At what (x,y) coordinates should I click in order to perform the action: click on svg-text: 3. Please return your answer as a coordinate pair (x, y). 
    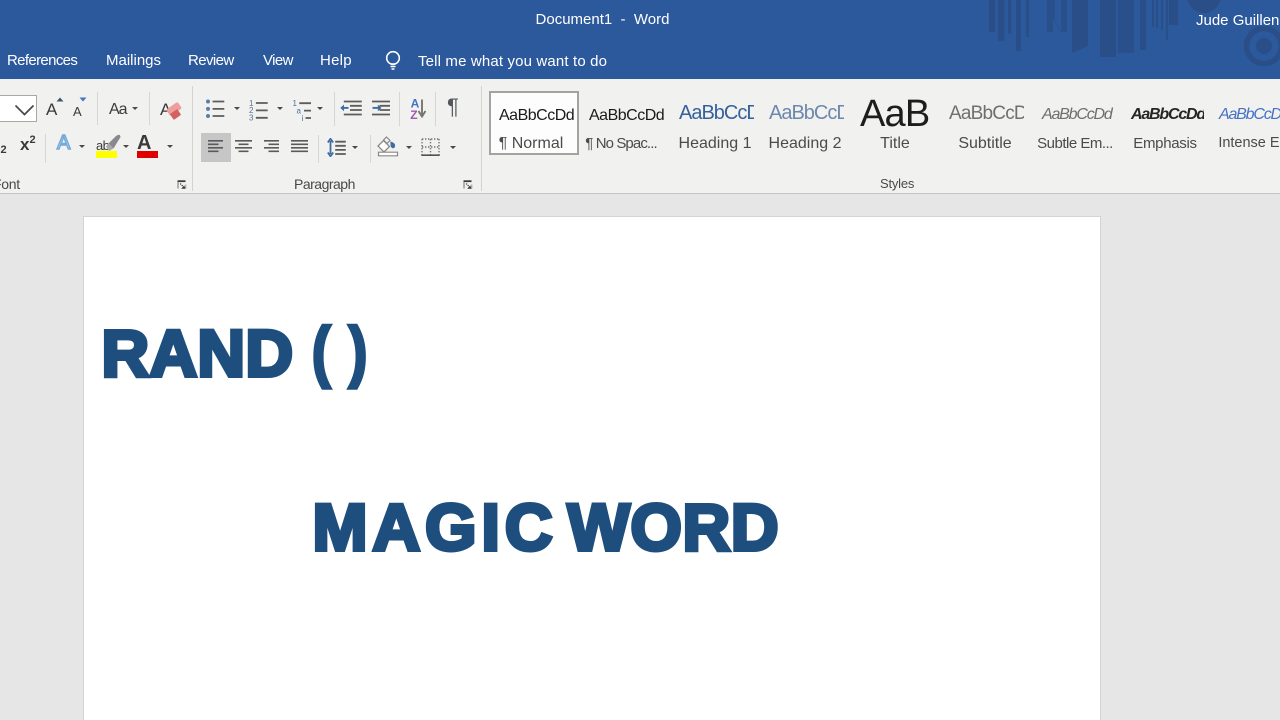
    Looking at the image, I should click on (251, 116).